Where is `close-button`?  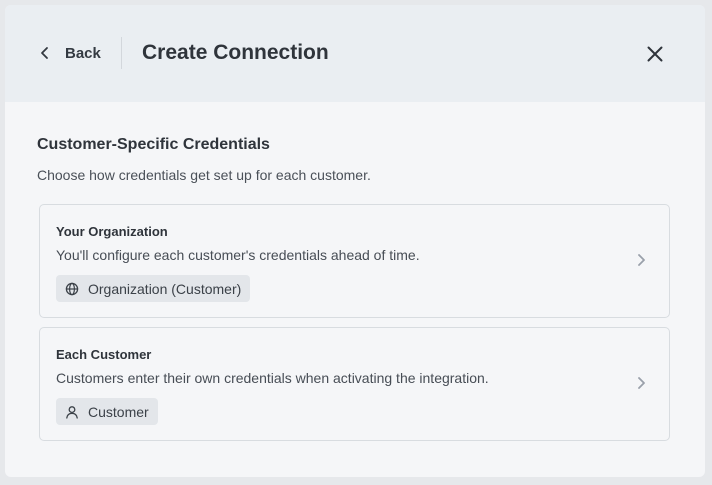
close-button is located at coordinates (655, 54).